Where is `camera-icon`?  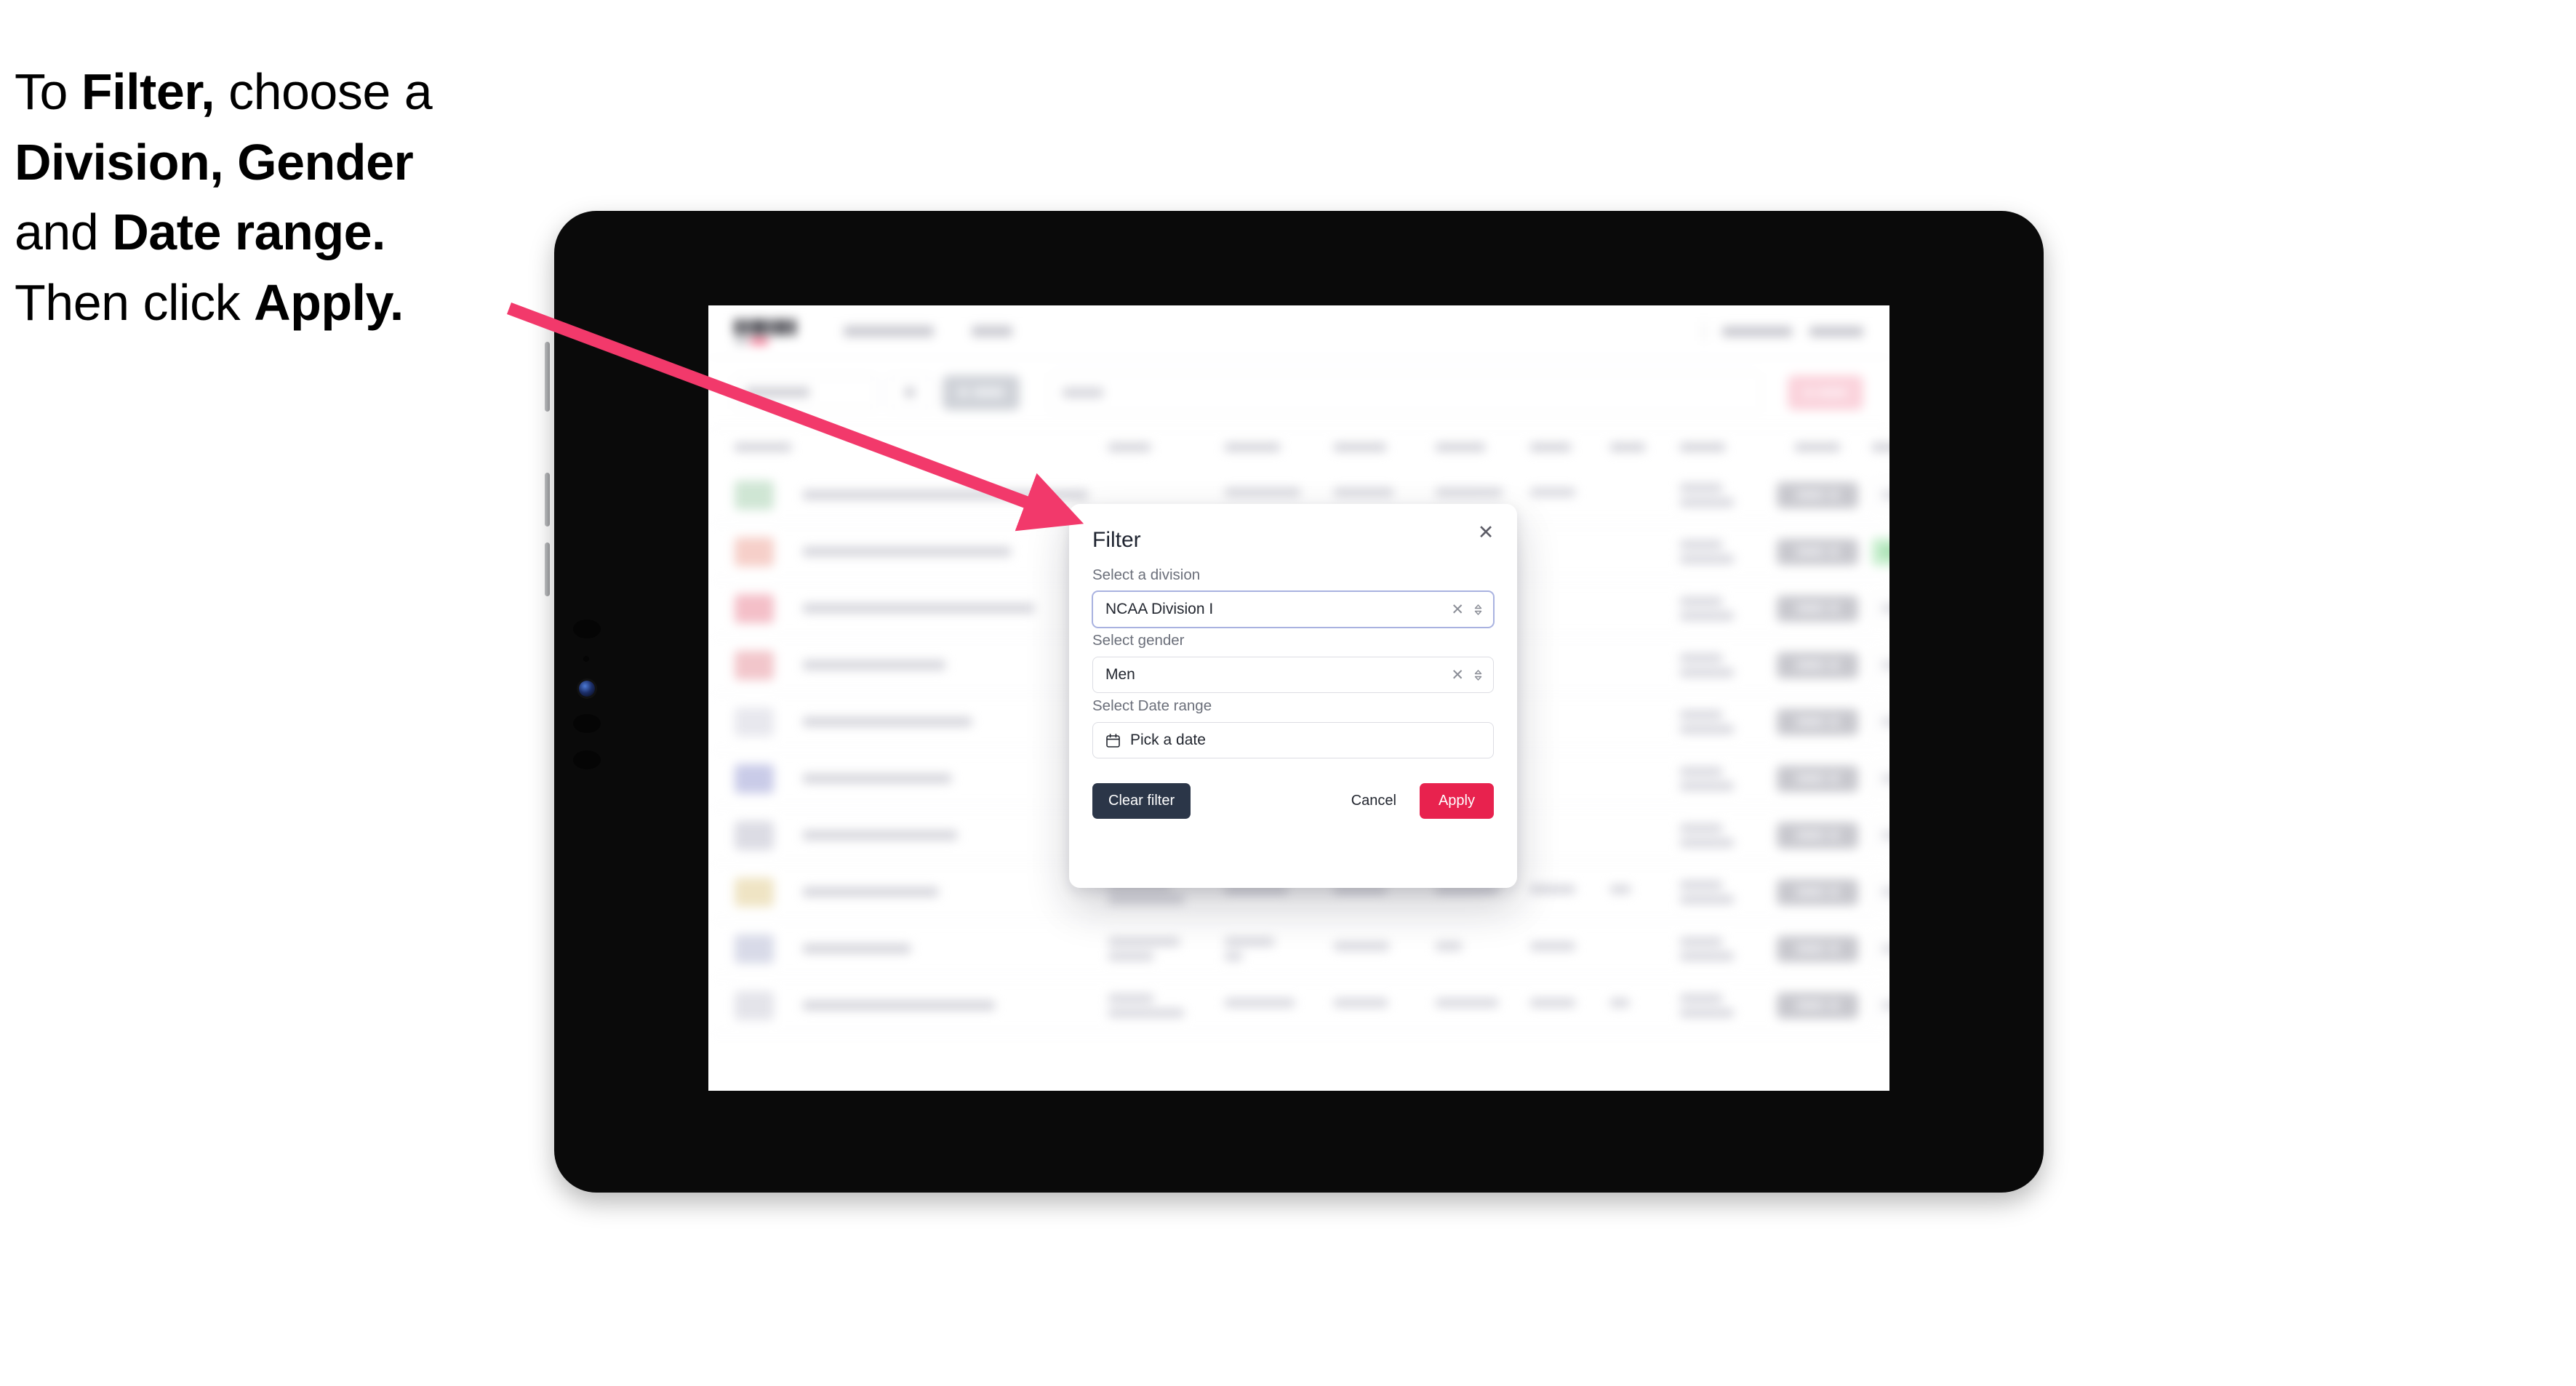
camera-icon is located at coordinates (587, 689).